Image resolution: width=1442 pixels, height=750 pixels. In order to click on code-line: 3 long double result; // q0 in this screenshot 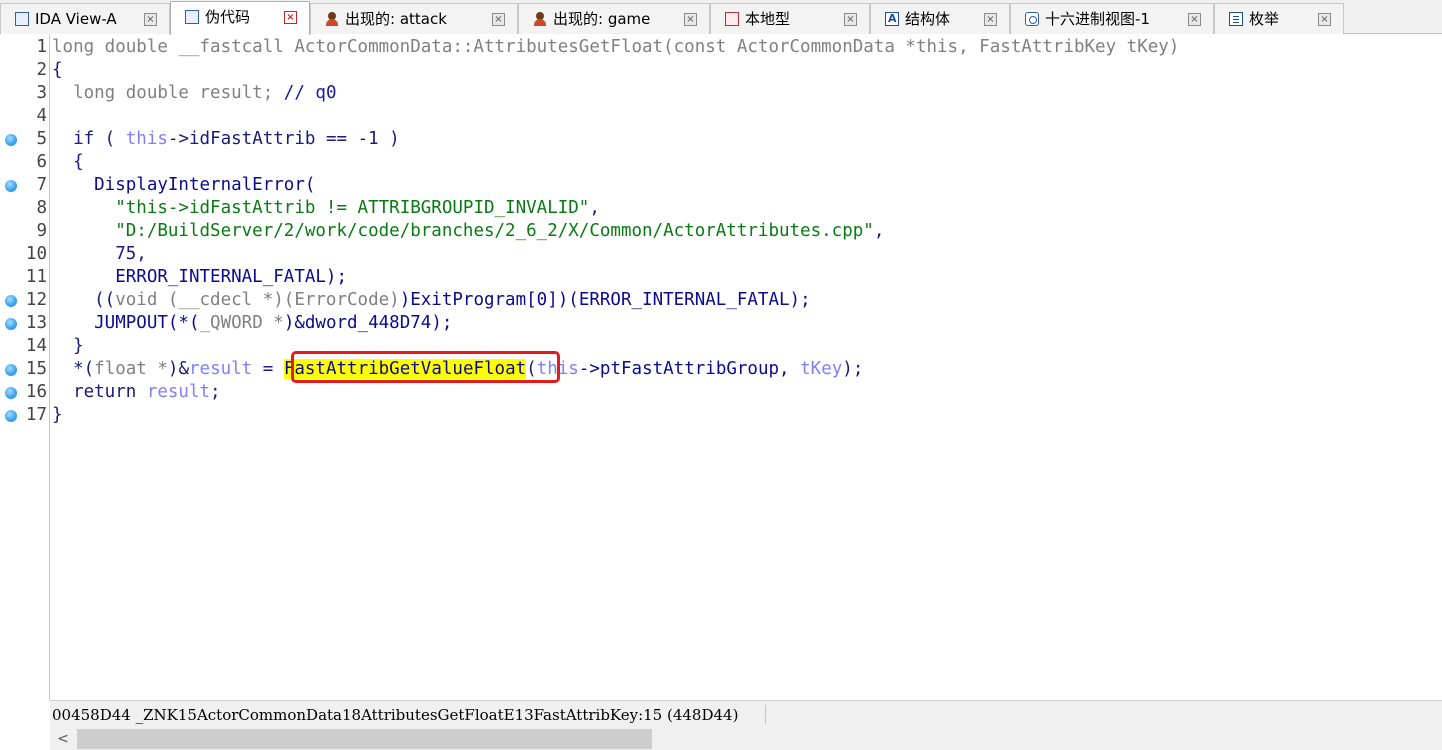, I will do `click(721, 93)`.